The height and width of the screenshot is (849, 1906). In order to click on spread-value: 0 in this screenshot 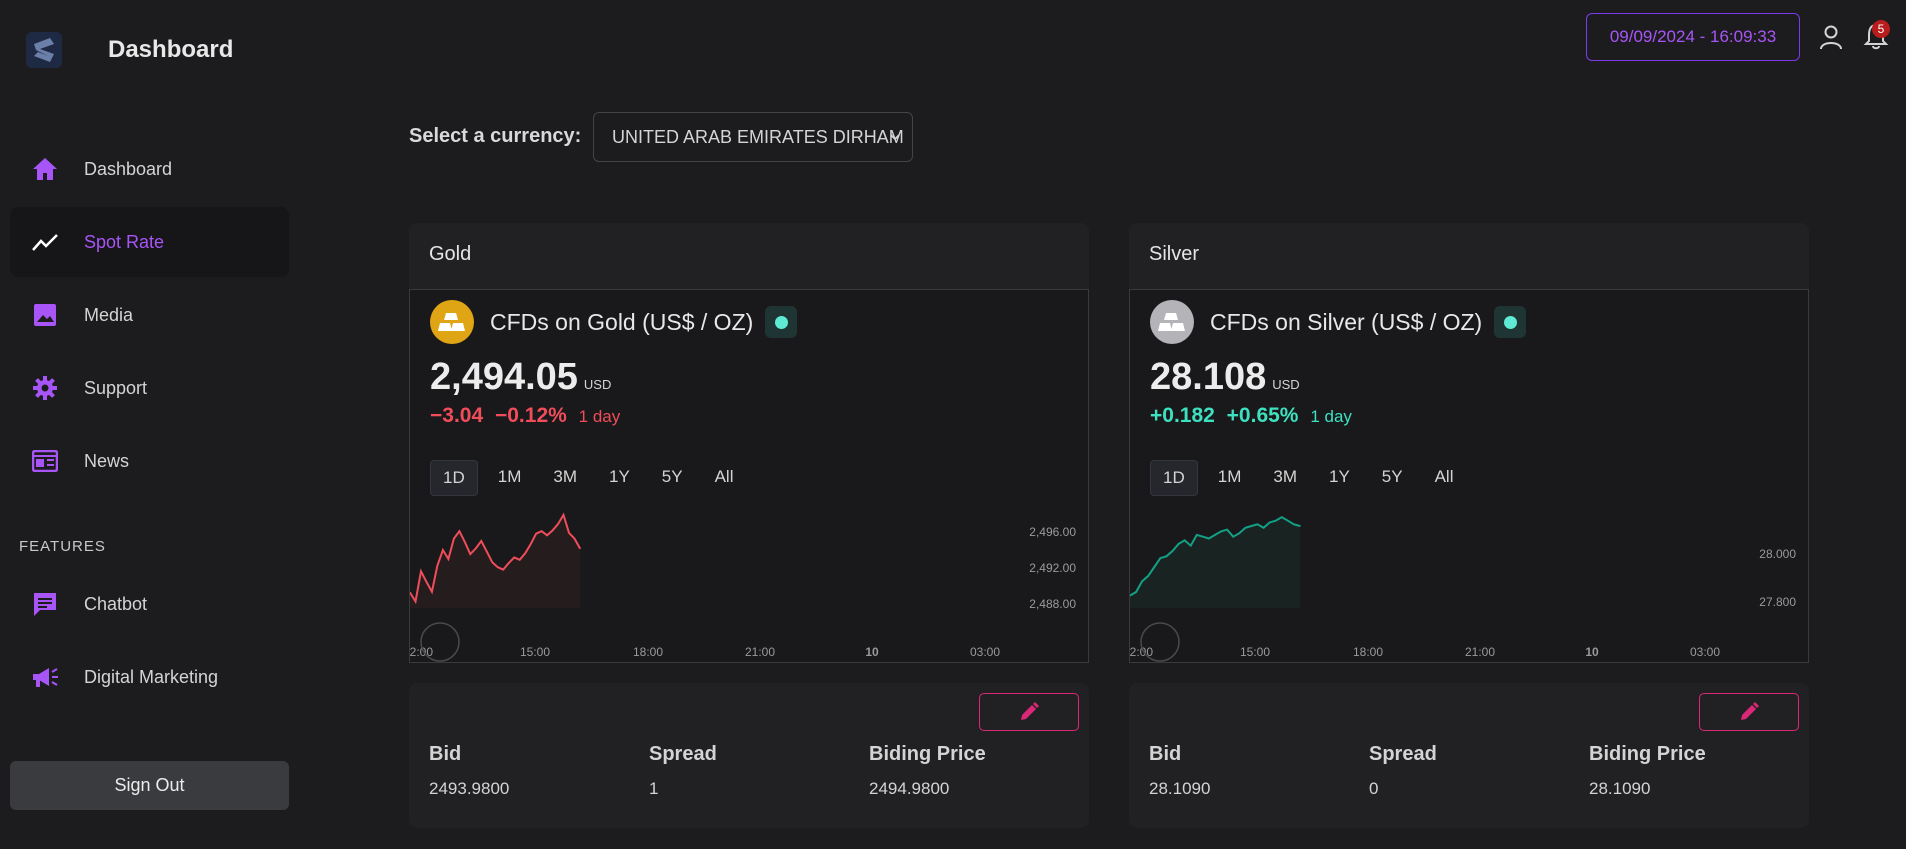, I will do `click(1374, 788)`.